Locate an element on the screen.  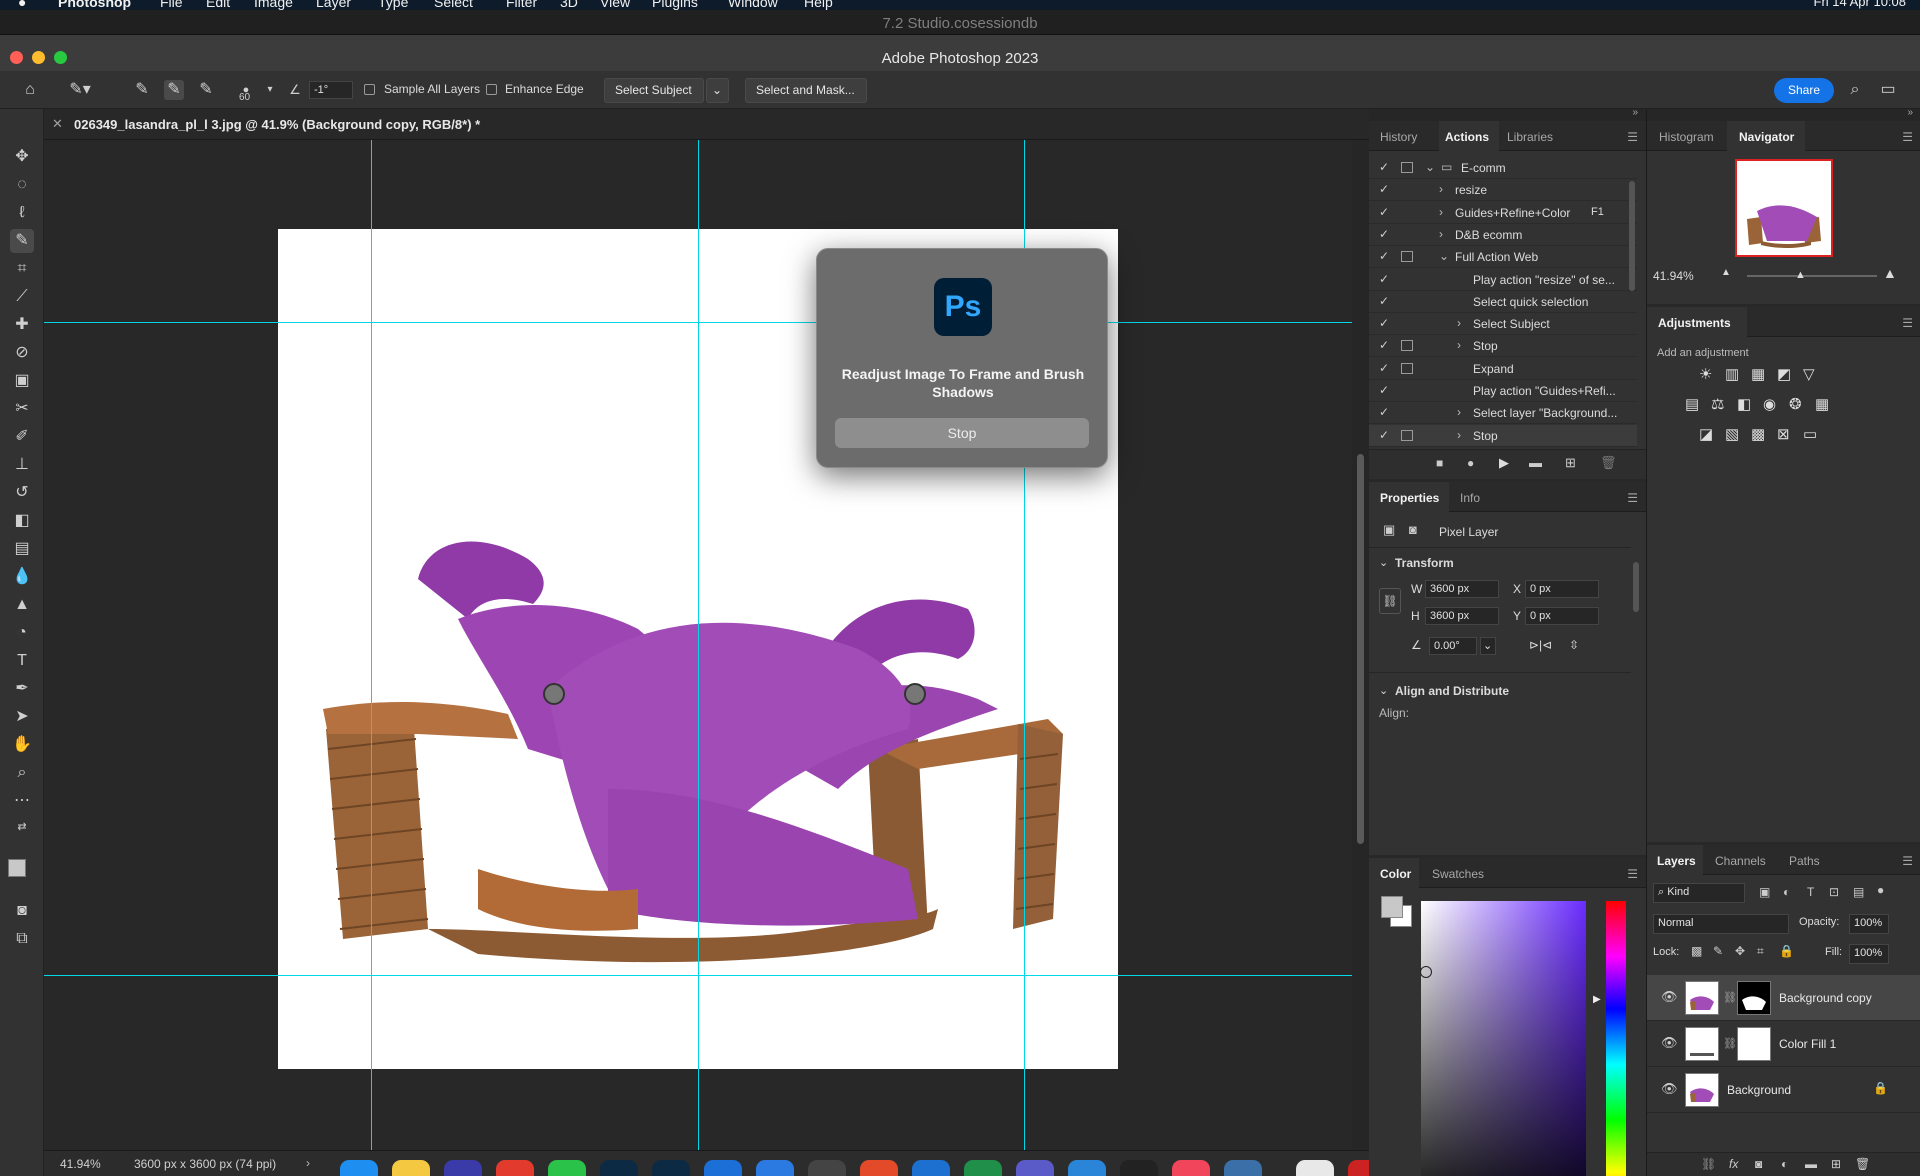
action-row: ✓ › resize is located at coordinates (1503, 190).